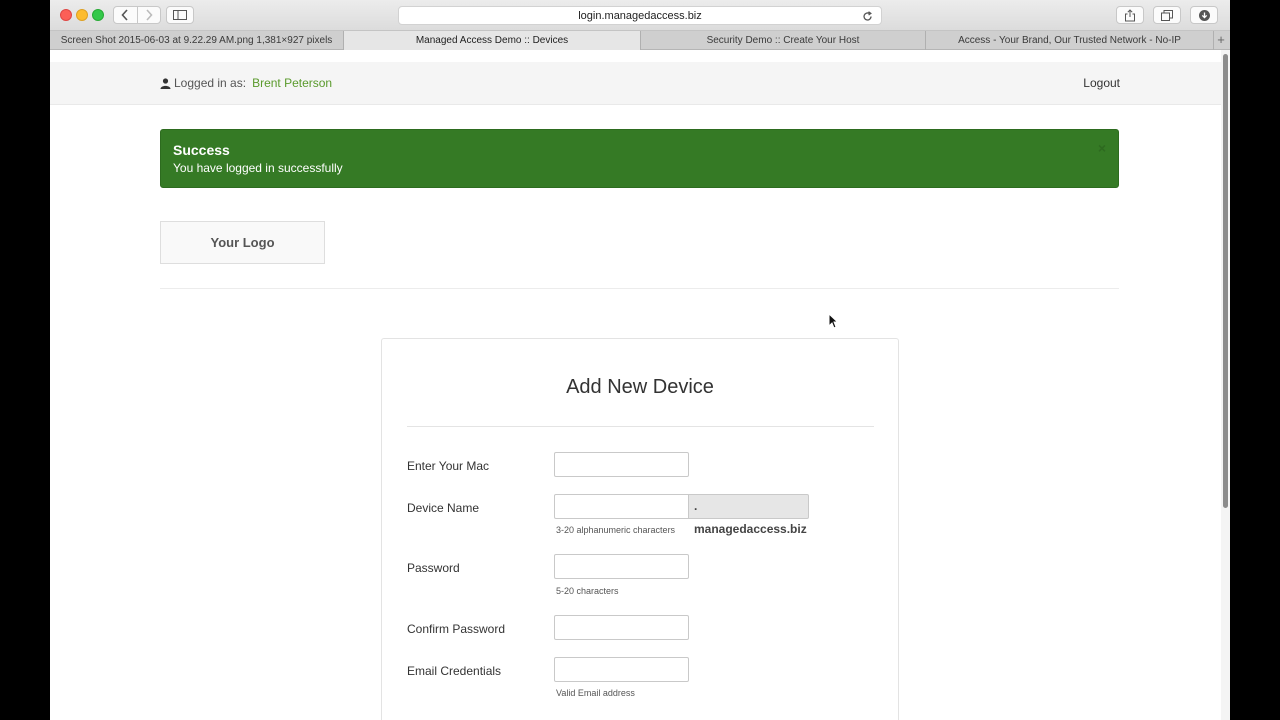 The height and width of the screenshot is (720, 1280). I want to click on reload-icon, so click(867, 16).